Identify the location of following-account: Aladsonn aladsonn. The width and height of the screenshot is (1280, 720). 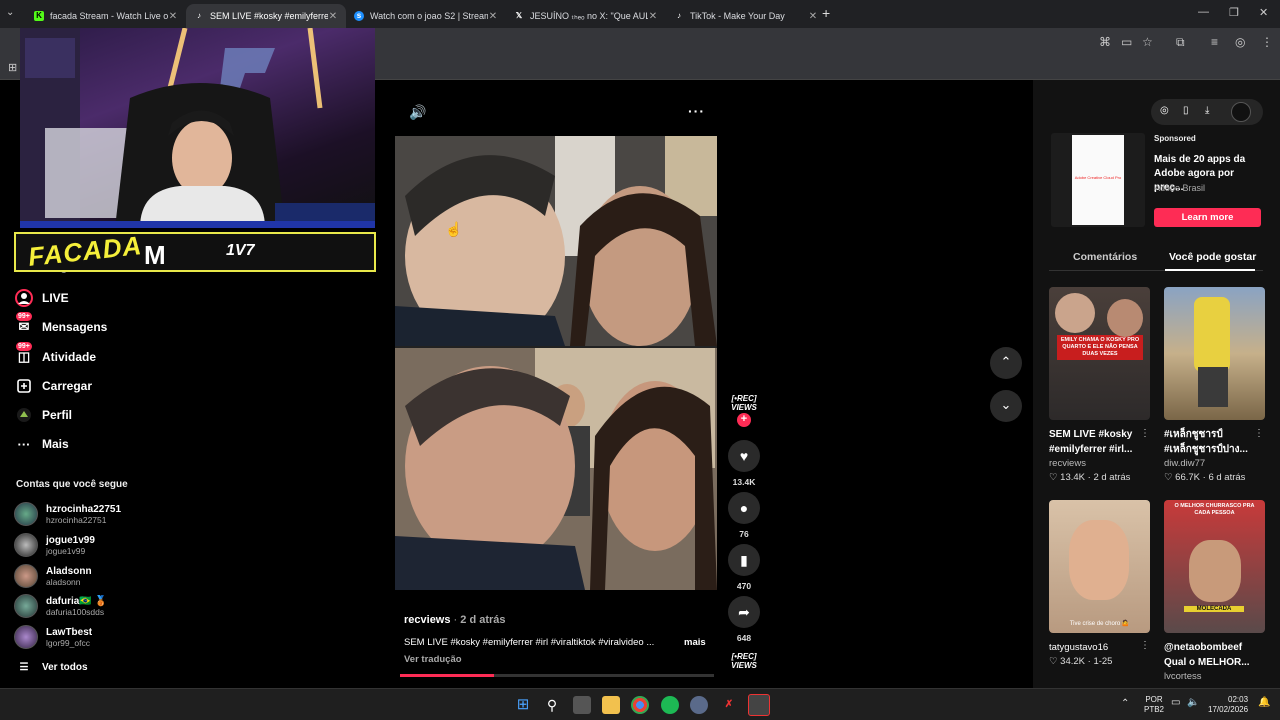
(53, 576).